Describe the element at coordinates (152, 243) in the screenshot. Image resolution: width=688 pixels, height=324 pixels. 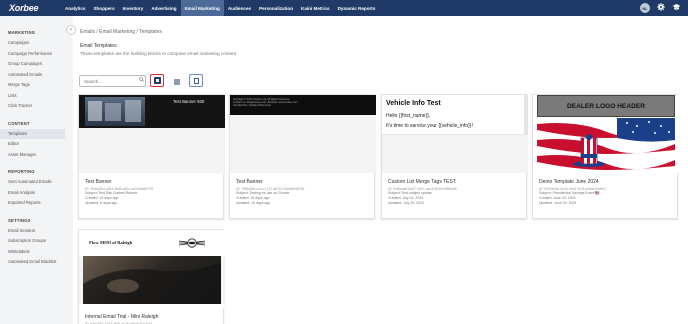
I see `thumbnail-header: Flow MINI of Raleigh` at that location.